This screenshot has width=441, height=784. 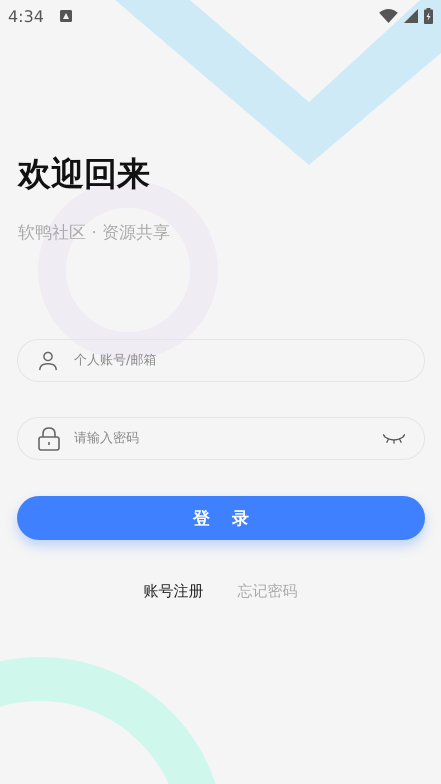 I want to click on wifi-icon, so click(x=388, y=16).